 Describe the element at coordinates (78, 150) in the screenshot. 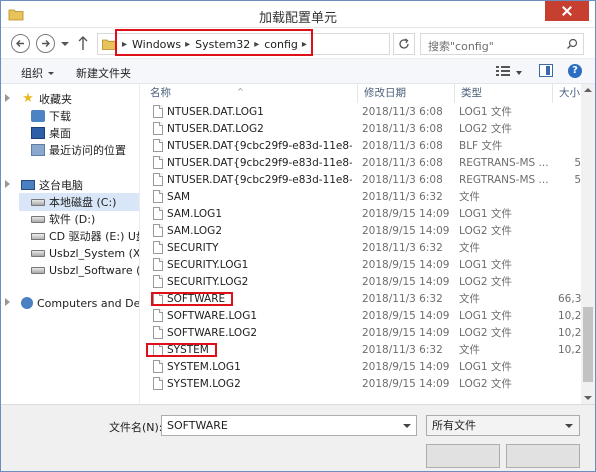

I see `sidebar-item-recent: 最近访问的位置` at that location.